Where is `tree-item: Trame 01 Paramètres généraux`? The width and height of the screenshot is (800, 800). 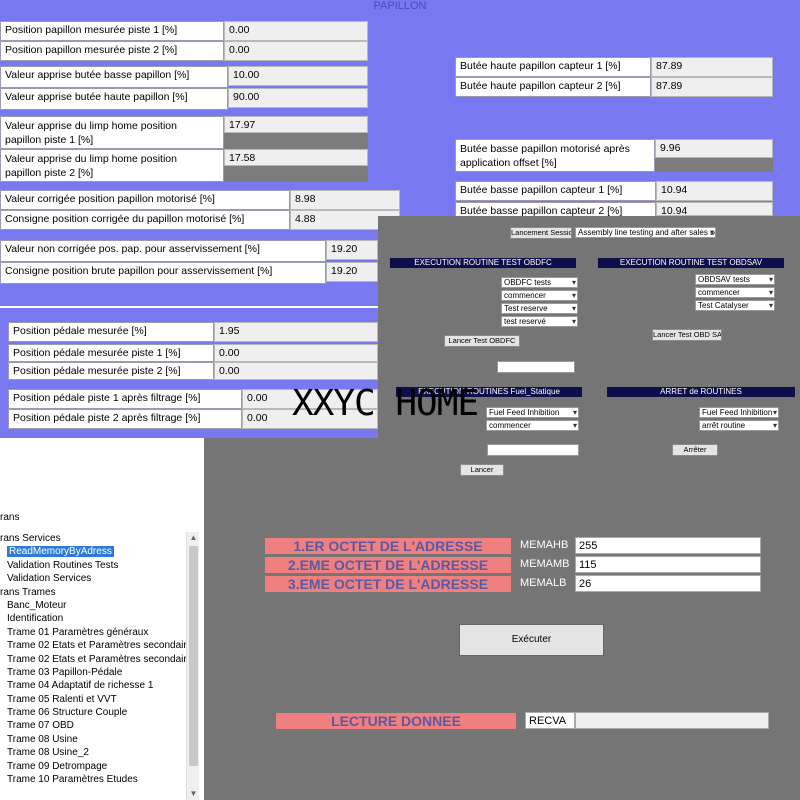
tree-item: Trame 01 Paramètres généraux is located at coordinates (93, 632).